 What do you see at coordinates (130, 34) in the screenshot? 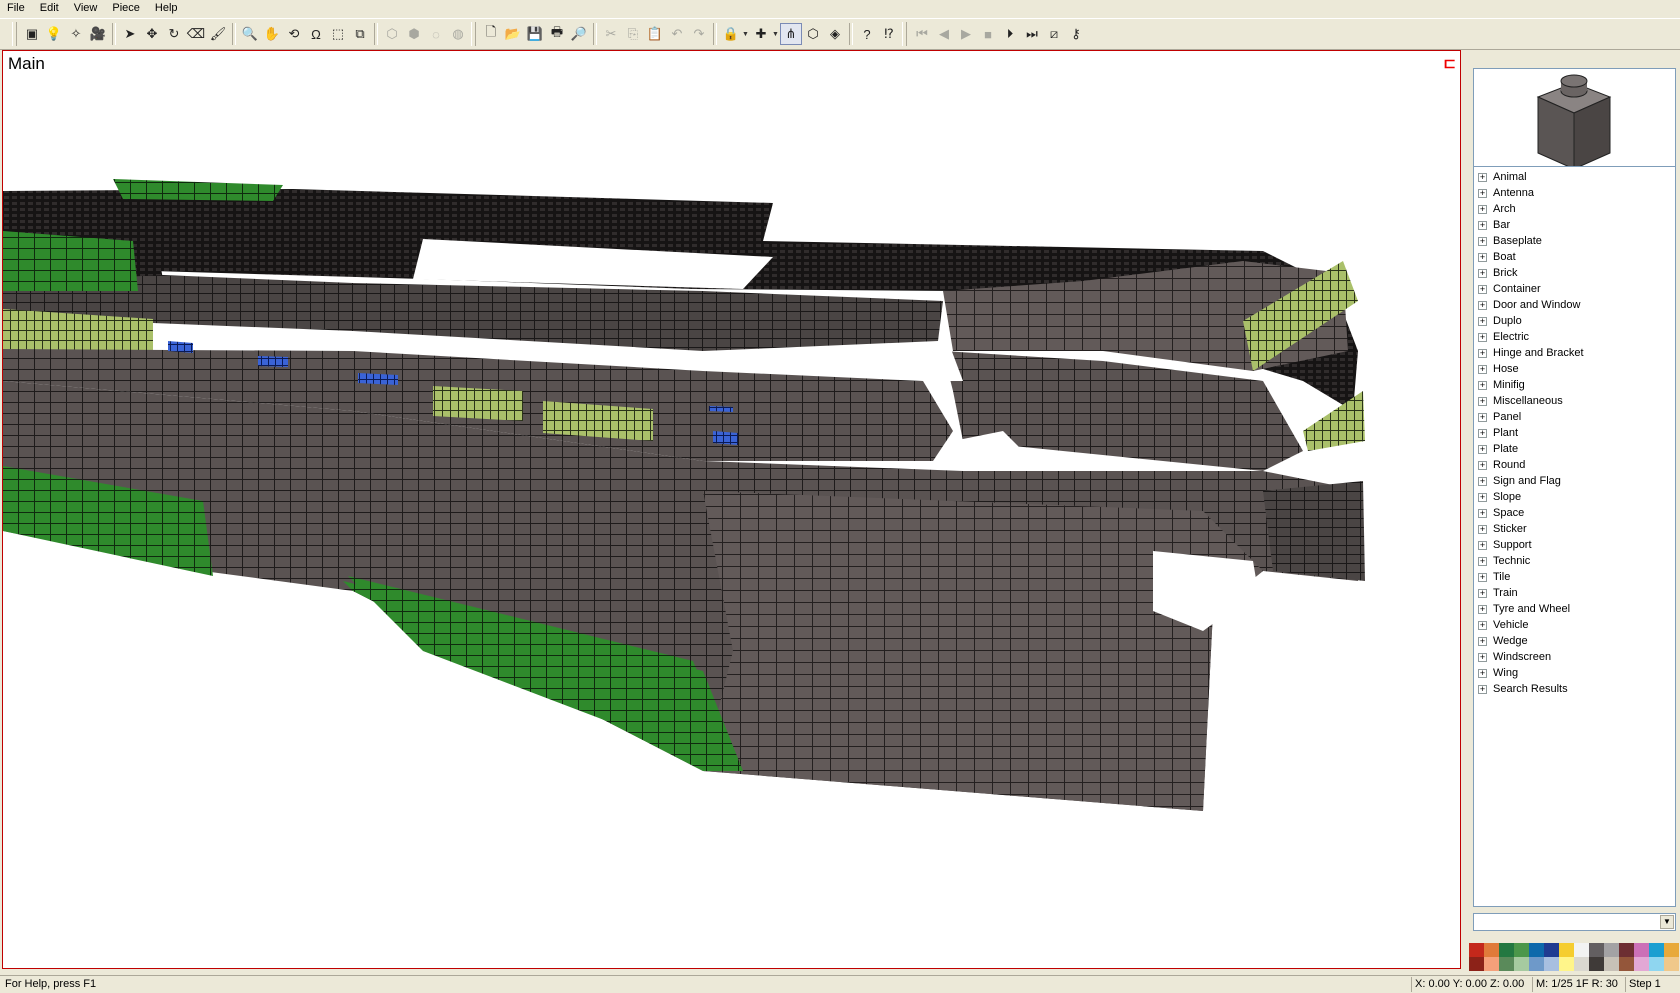
I see `select-icon: ➤` at bounding box center [130, 34].